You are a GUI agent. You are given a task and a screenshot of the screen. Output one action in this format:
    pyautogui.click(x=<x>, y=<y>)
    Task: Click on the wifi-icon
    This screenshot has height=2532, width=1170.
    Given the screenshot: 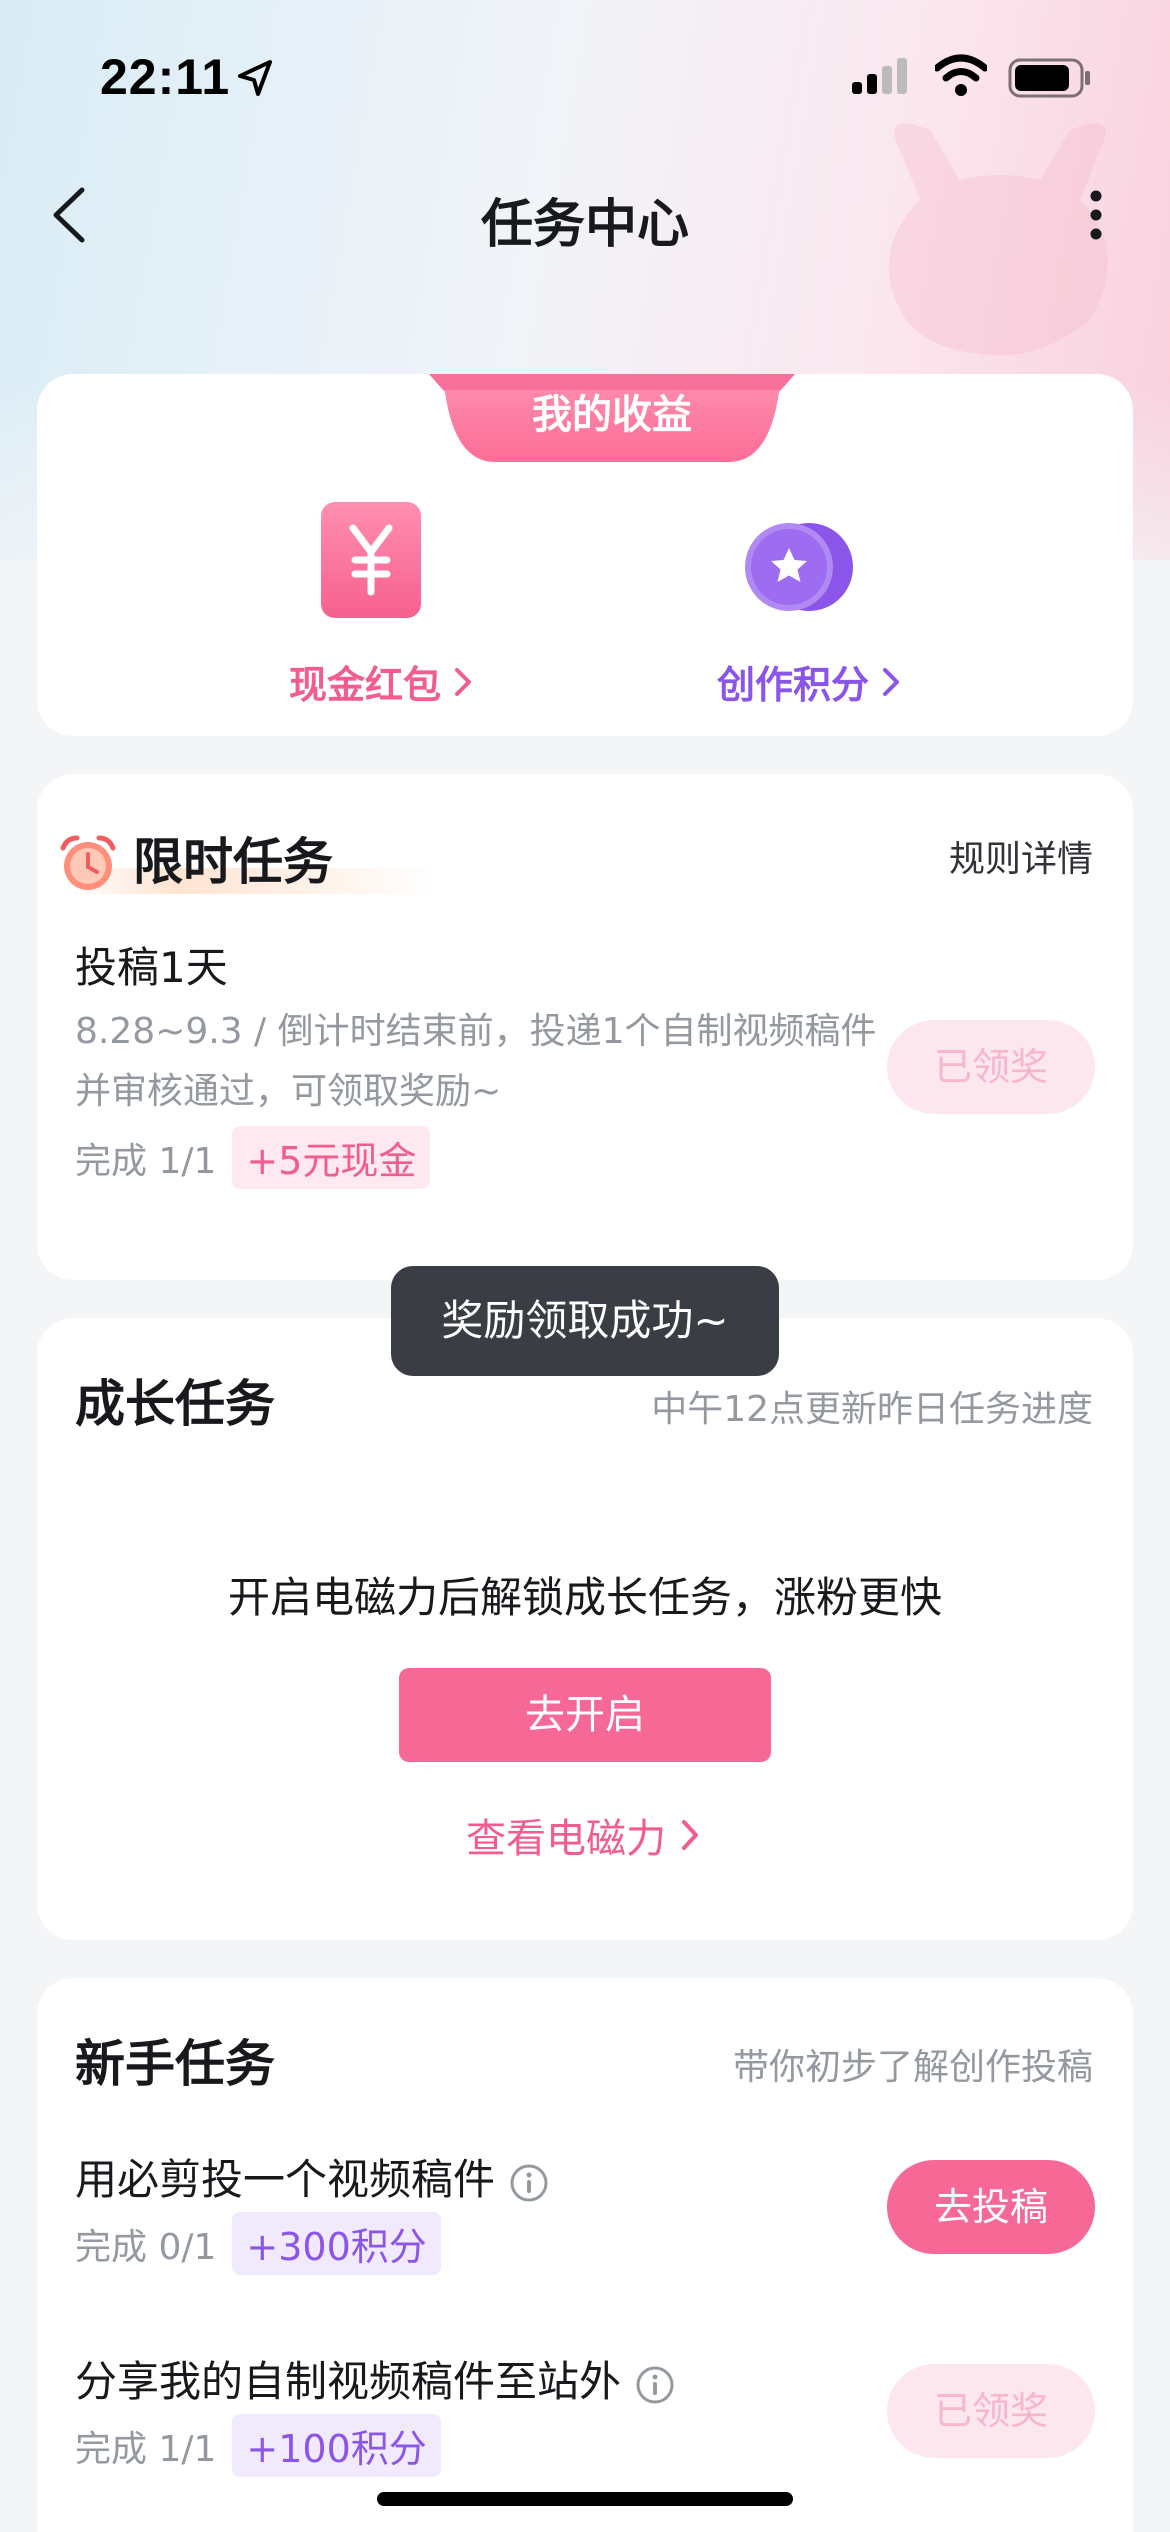 What is the action you would take?
    pyautogui.click(x=961, y=75)
    